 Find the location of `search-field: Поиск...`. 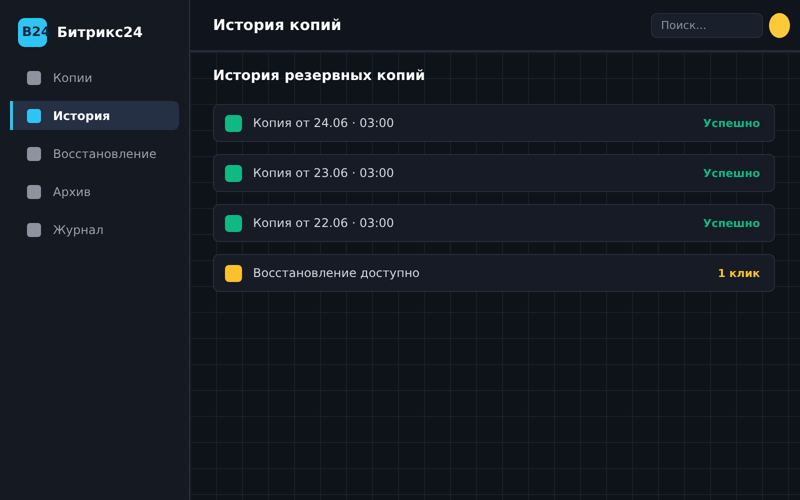

search-field: Поиск... is located at coordinates (707, 25).